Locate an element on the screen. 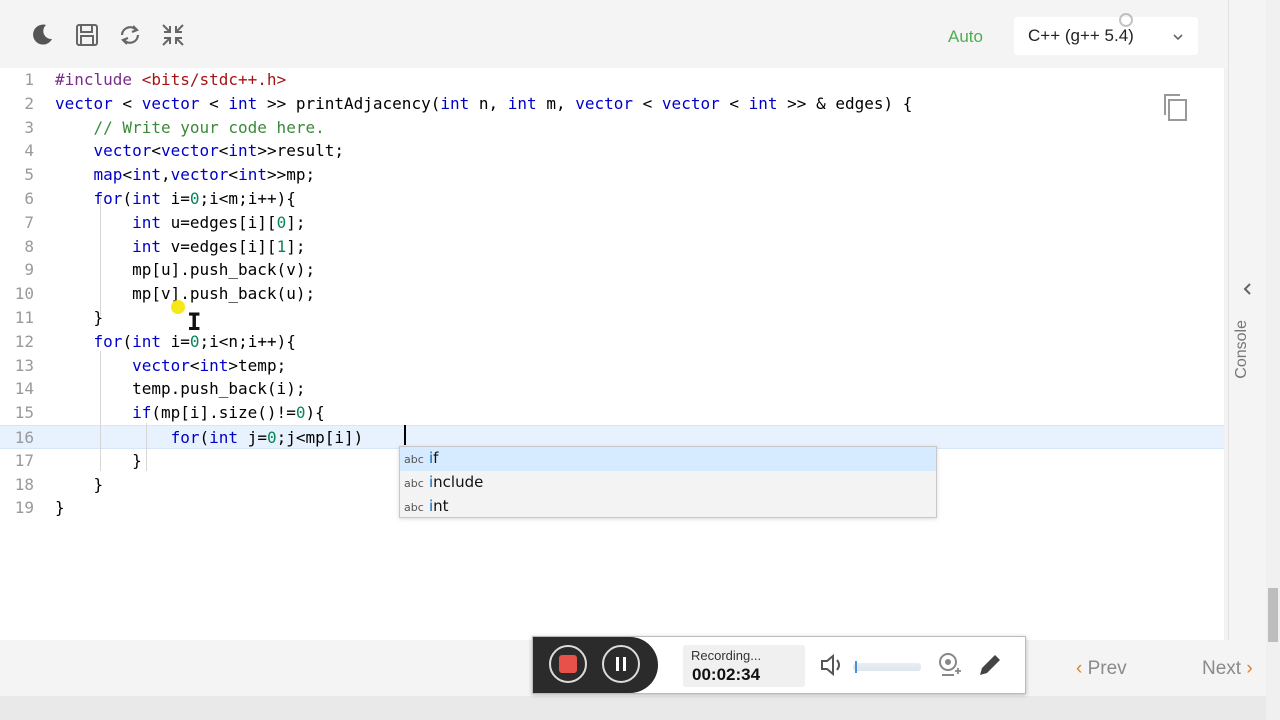 This screenshot has width=1280, height=720. code-text: for(int i=0;i<m;i++){ is located at coordinates (194, 198).